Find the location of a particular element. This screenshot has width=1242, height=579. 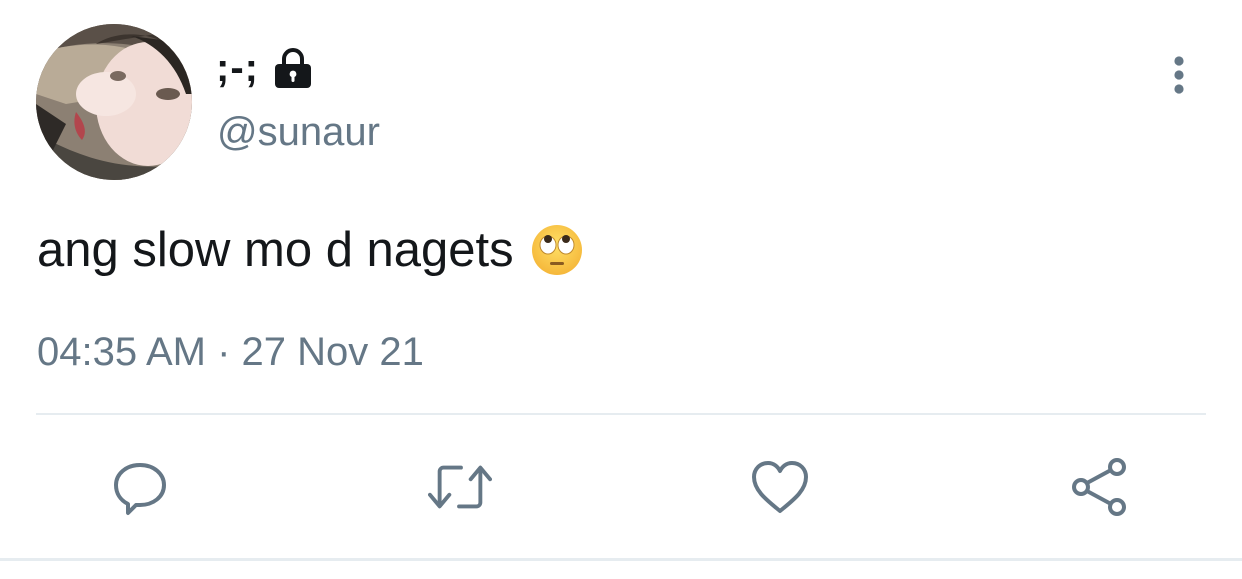

reply-icon is located at coordinates (140, 489).